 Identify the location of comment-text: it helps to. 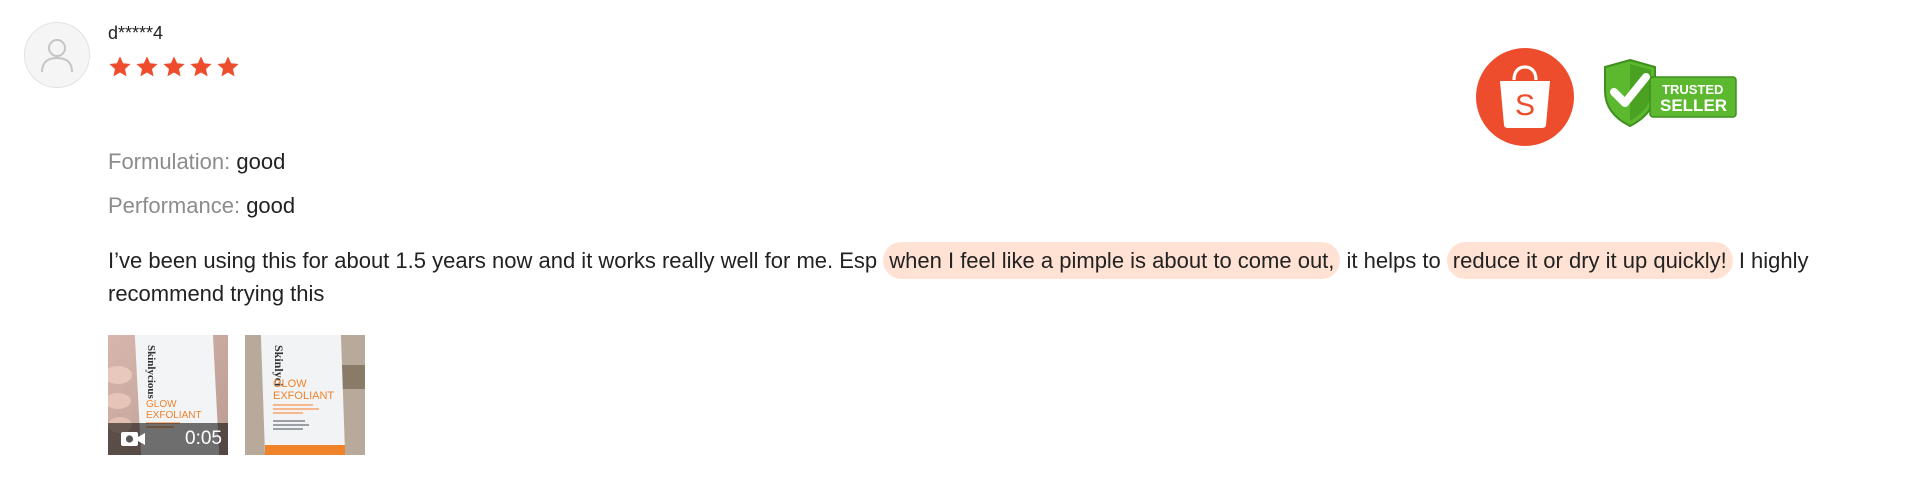
(1393, 260).